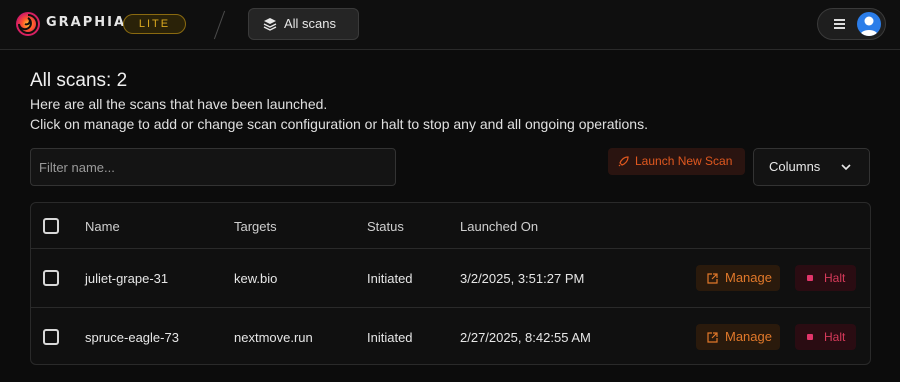 The height and width of the screenshot is (382, 900). Describe the element at coordinates (213, 167) in the screenshot. I see `filter-name-input` at that location.